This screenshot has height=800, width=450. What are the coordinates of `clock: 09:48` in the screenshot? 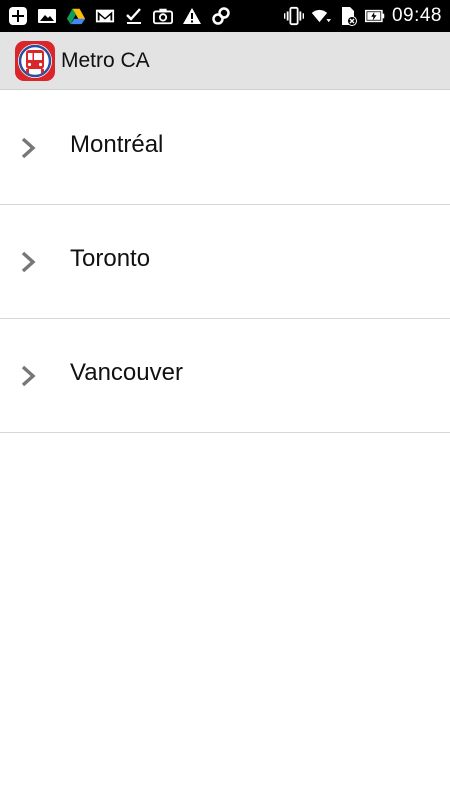 It's located at (416, 15).